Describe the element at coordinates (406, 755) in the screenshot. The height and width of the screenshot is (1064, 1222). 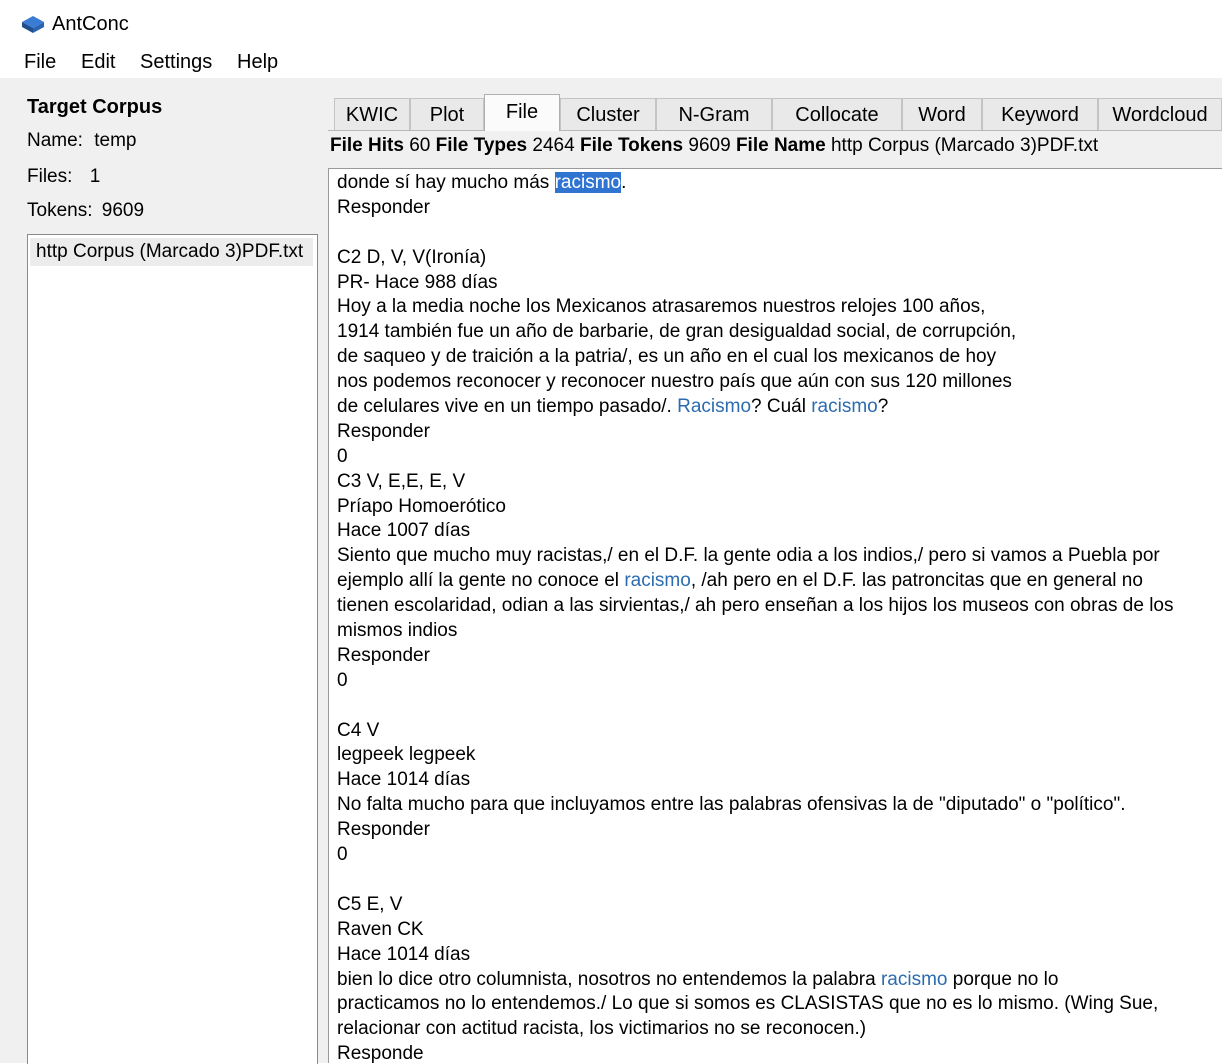
I see `text-segment: legpeek legpeek` at that location.